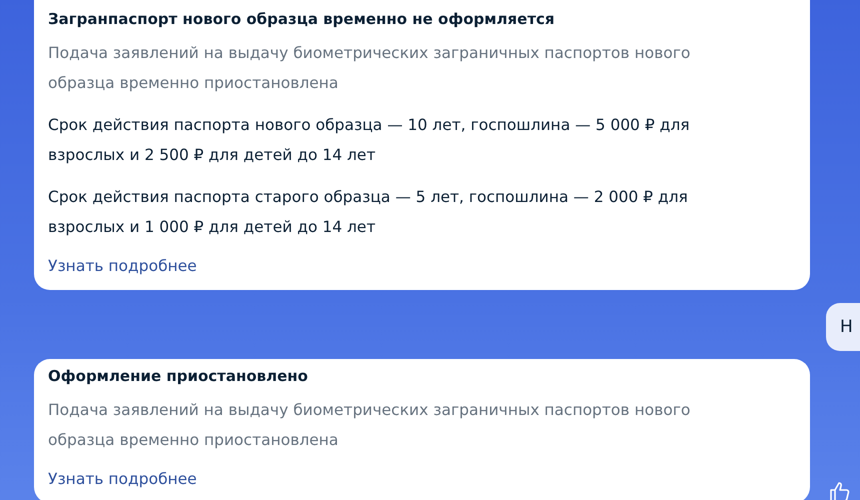 The width and height of the screenshot is (860, 500). I want to click on card-text: Срок действия паспорта старого образца — 5 лет, госпошлина — 2 000 ₽ для взрослых и 1 000 ₽ для детей до 14 лет, so click(368, 212).